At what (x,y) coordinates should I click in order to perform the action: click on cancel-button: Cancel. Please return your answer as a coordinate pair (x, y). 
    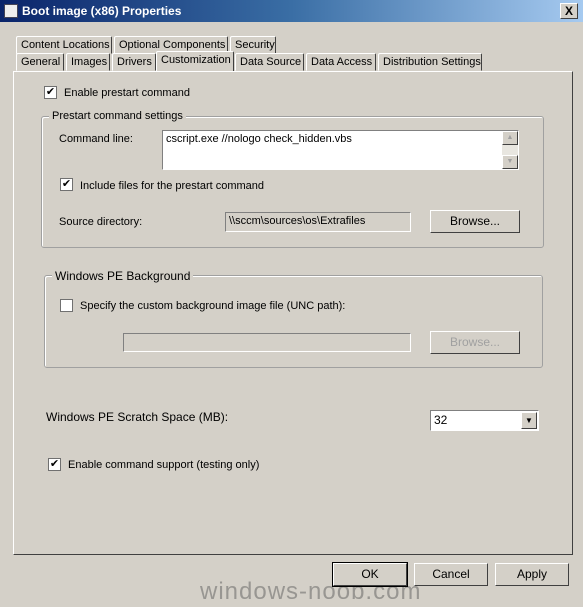
    Looking at the image, I should click on (451, 574).